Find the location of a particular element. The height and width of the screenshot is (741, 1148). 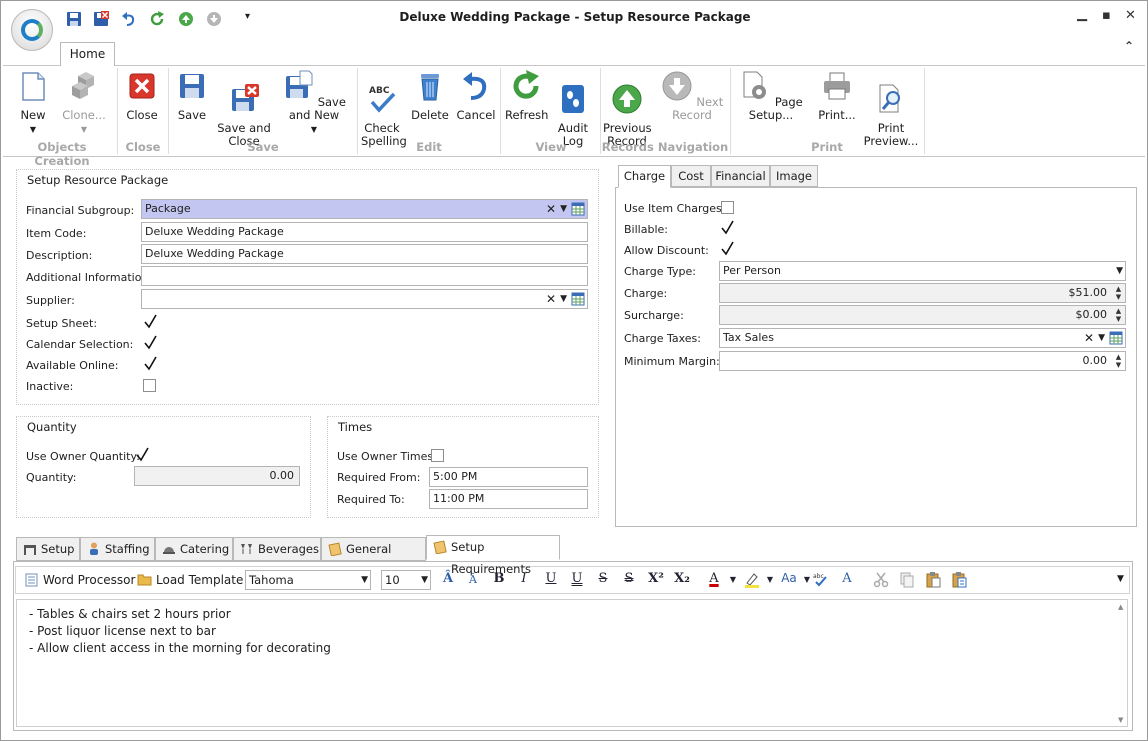

inactive-checkbox is located at coordinates (149, 385).